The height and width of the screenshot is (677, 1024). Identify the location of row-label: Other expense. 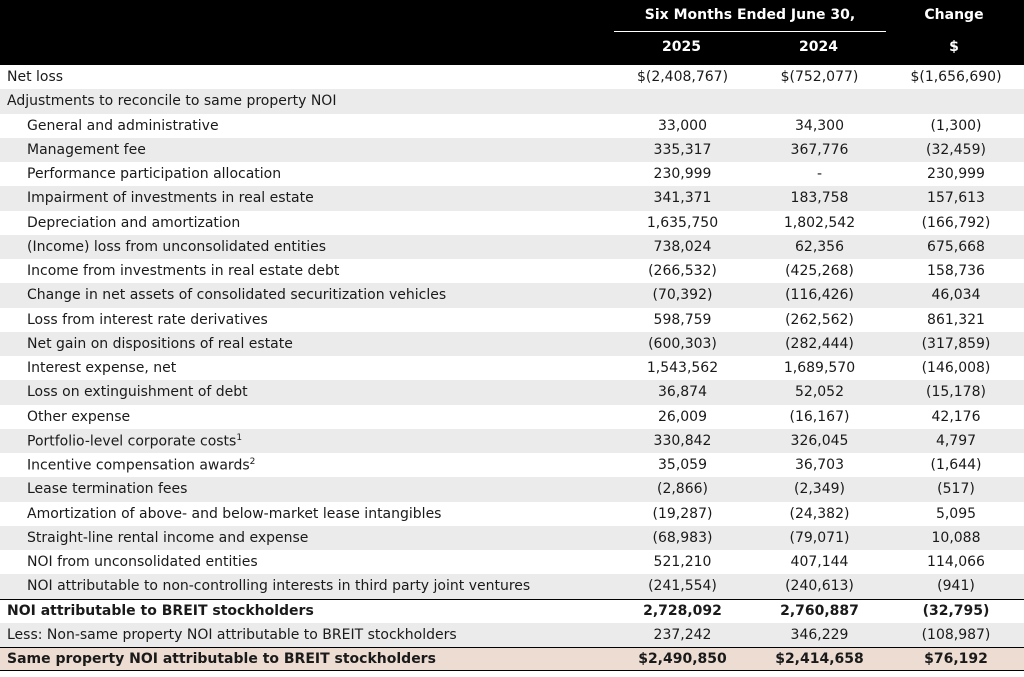
(79, 416).